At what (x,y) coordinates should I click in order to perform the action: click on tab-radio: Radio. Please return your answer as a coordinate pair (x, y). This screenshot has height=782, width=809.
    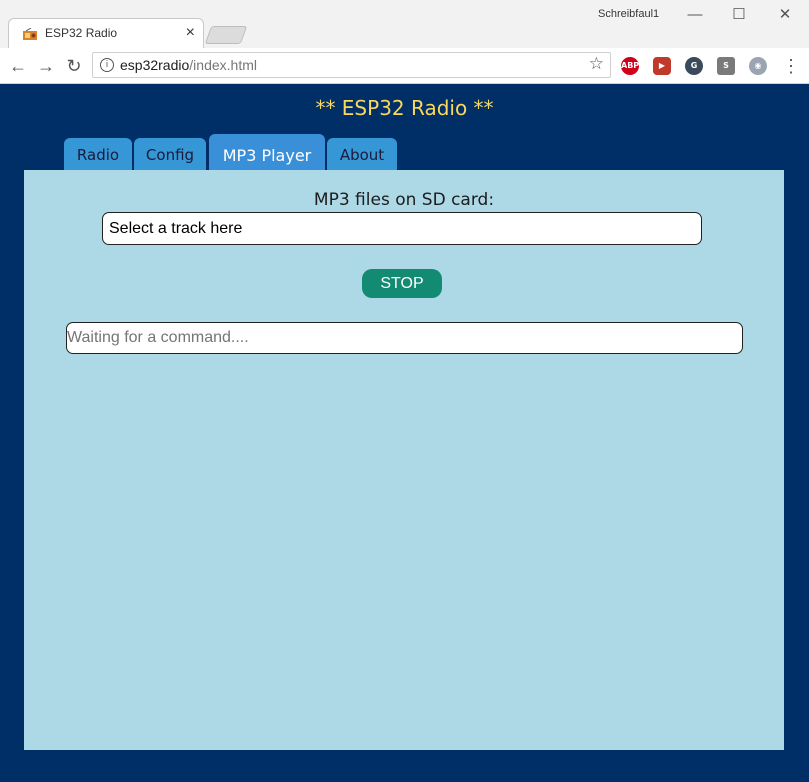
    Looking at the image, I should click on (98, 154).